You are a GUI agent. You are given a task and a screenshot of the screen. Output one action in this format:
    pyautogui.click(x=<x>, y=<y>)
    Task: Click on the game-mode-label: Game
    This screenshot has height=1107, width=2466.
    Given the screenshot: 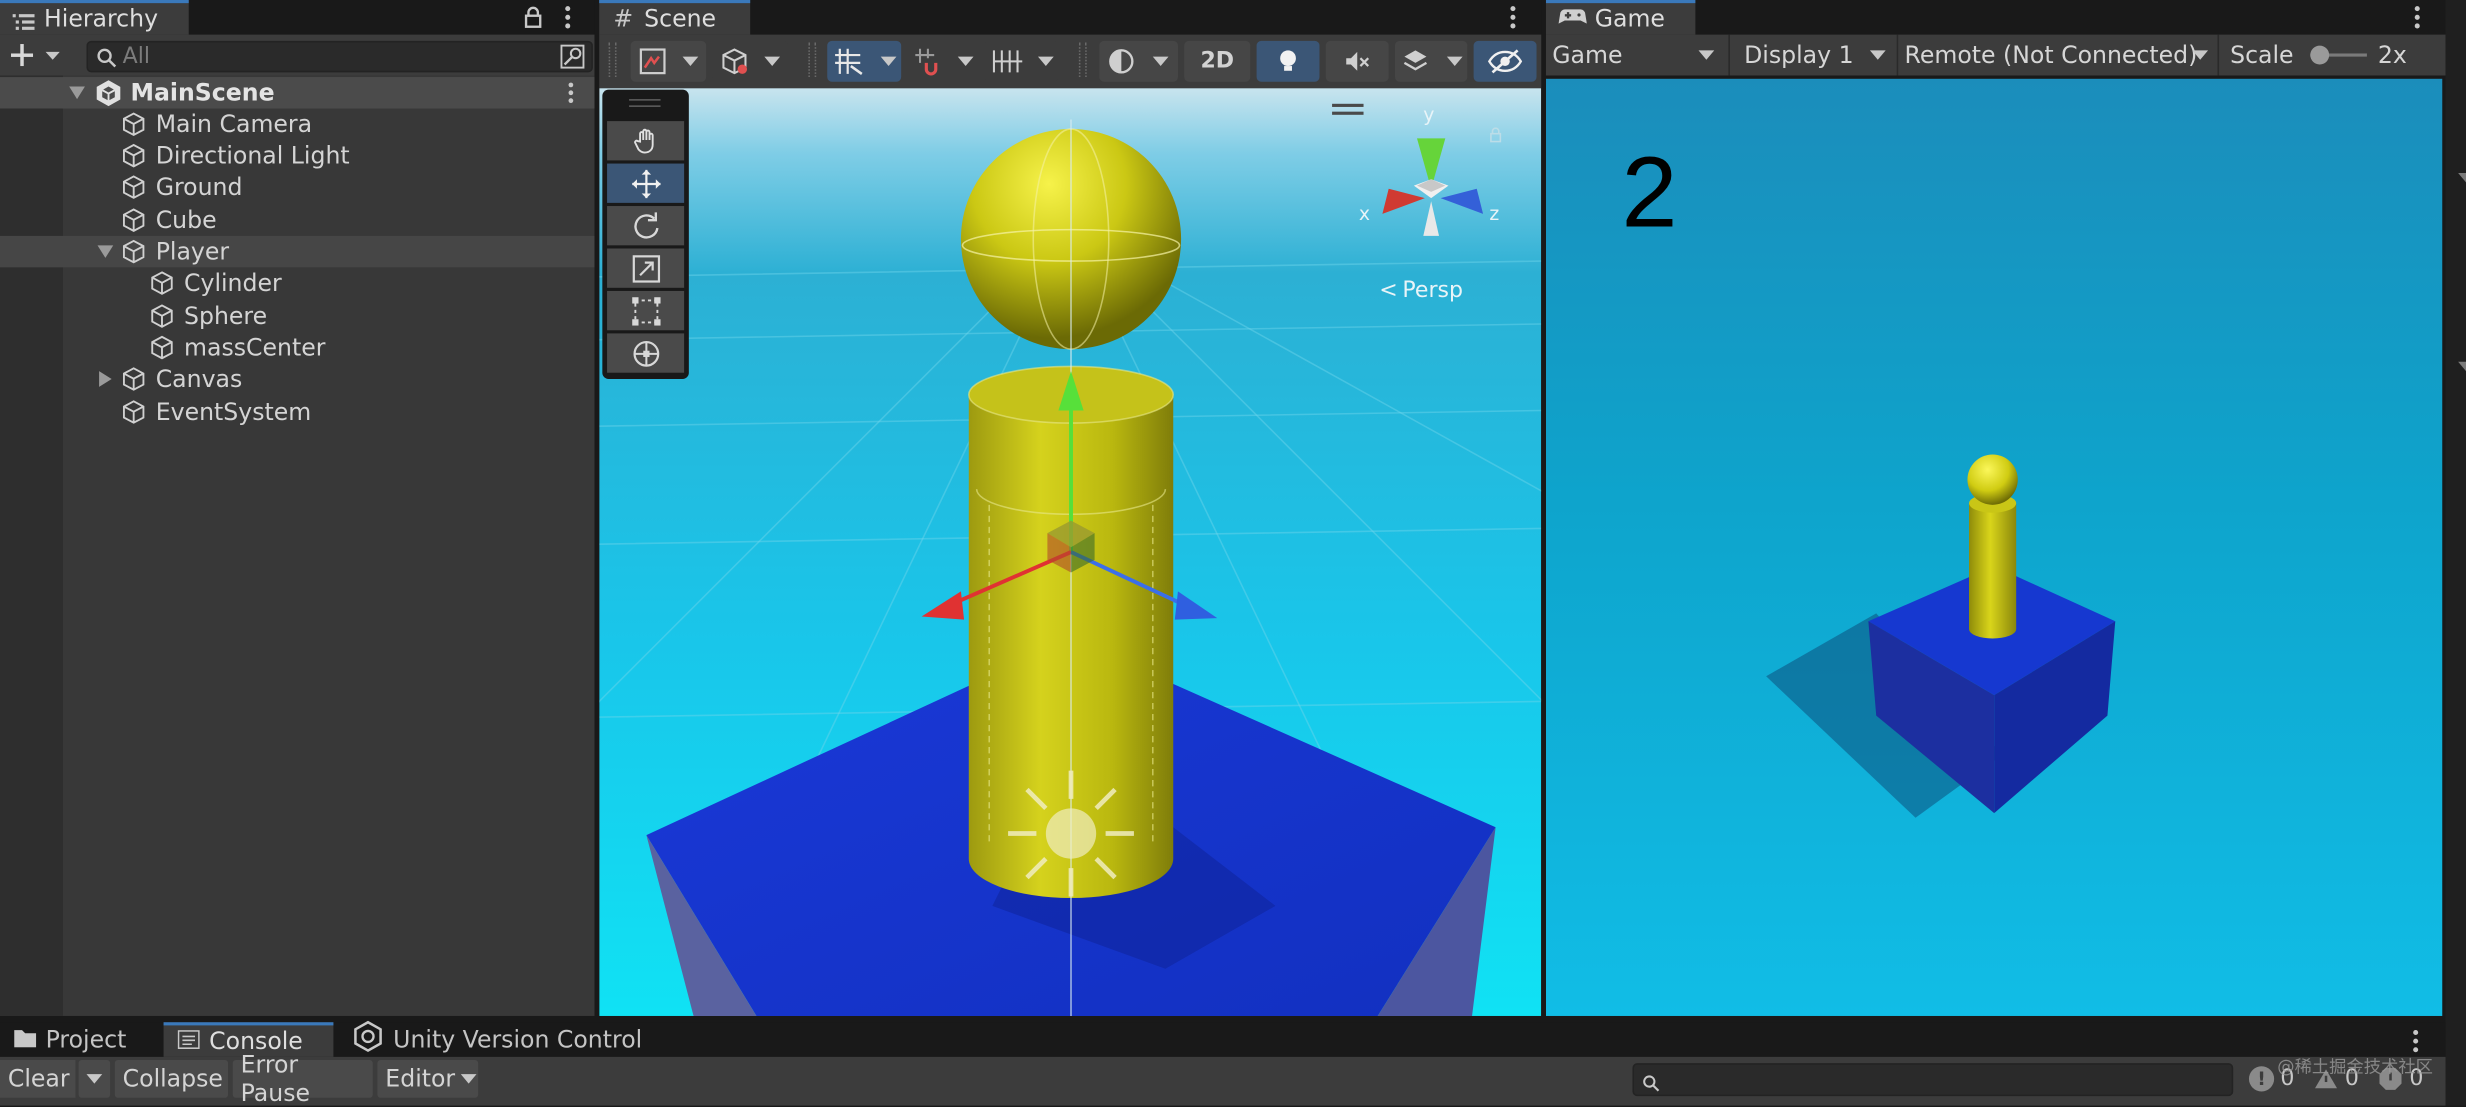 What is the action you would take?
    pyautogui.click(x=1587, y=55)
    